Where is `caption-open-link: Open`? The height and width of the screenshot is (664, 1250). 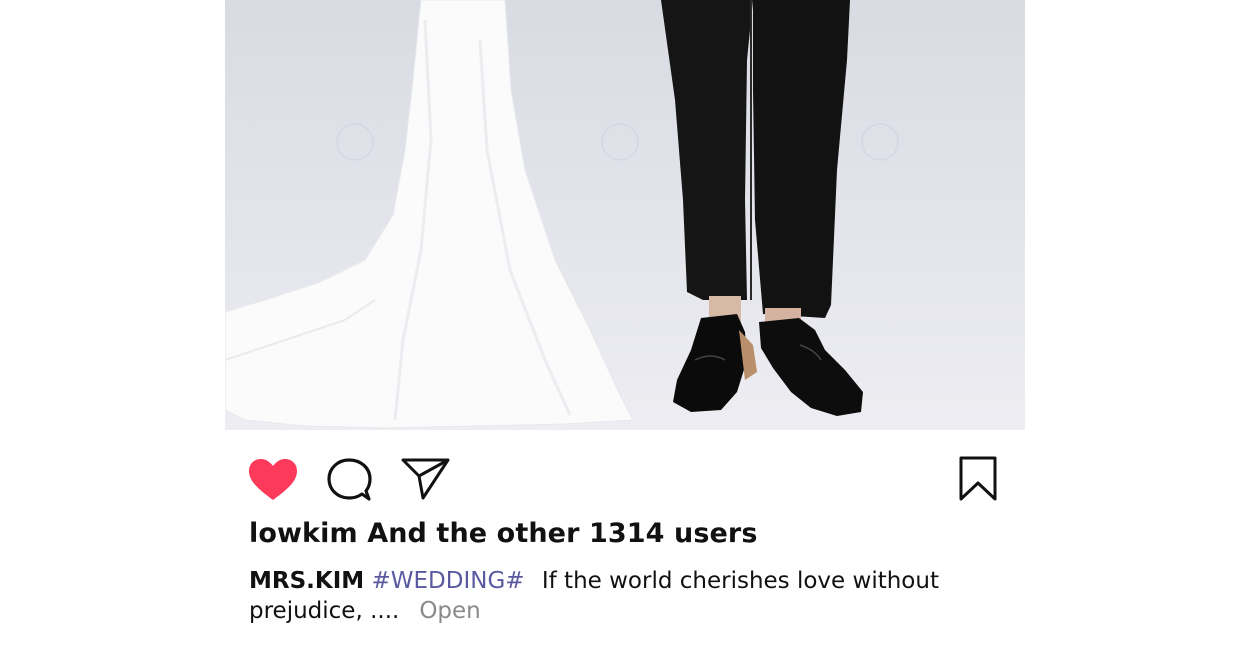
caption-open-link: Open is located at coordinates (449, 611).